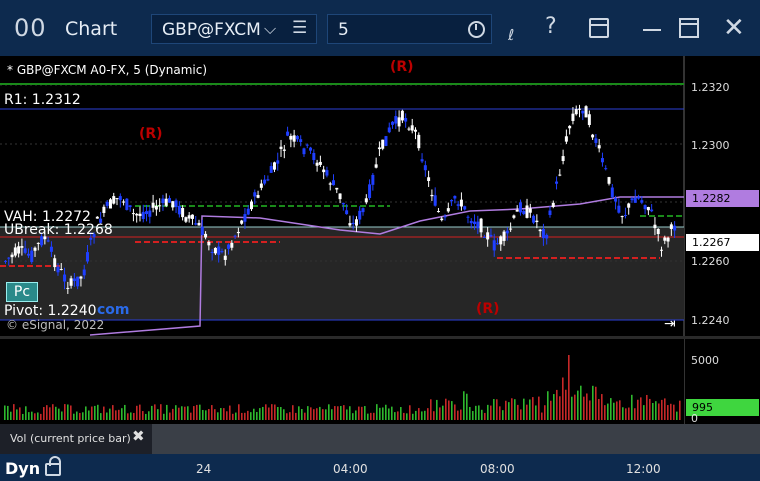  What do you see at coordinates (212, 30) in the screenshot?
I see `symbol-input: GBP@FXCM` at bounding box center [212, 30].